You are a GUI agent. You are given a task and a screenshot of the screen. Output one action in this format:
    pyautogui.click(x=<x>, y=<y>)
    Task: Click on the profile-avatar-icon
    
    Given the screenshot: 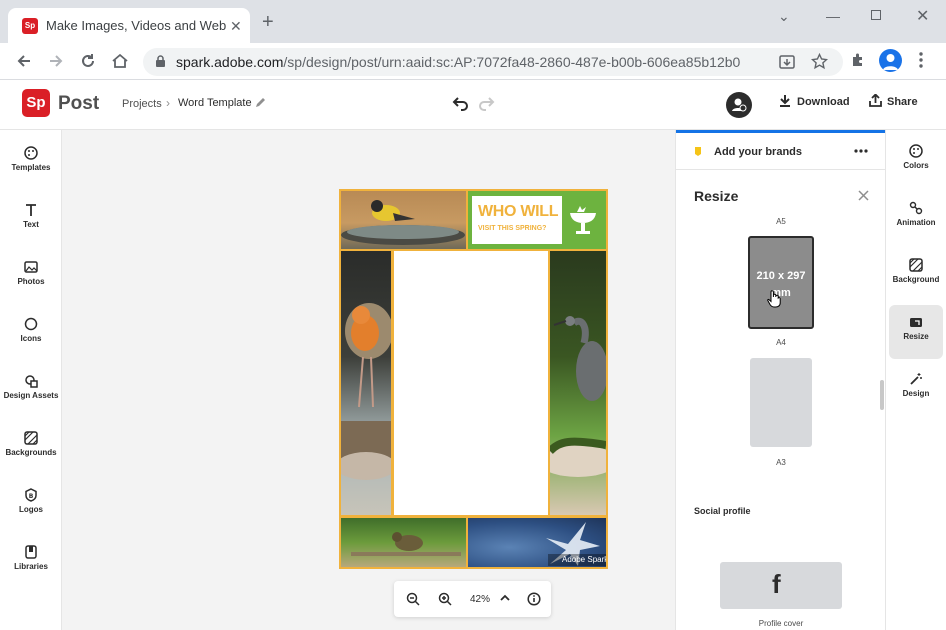 What is the action you would take?
    pyautogui.click(x=890, y=60)
    